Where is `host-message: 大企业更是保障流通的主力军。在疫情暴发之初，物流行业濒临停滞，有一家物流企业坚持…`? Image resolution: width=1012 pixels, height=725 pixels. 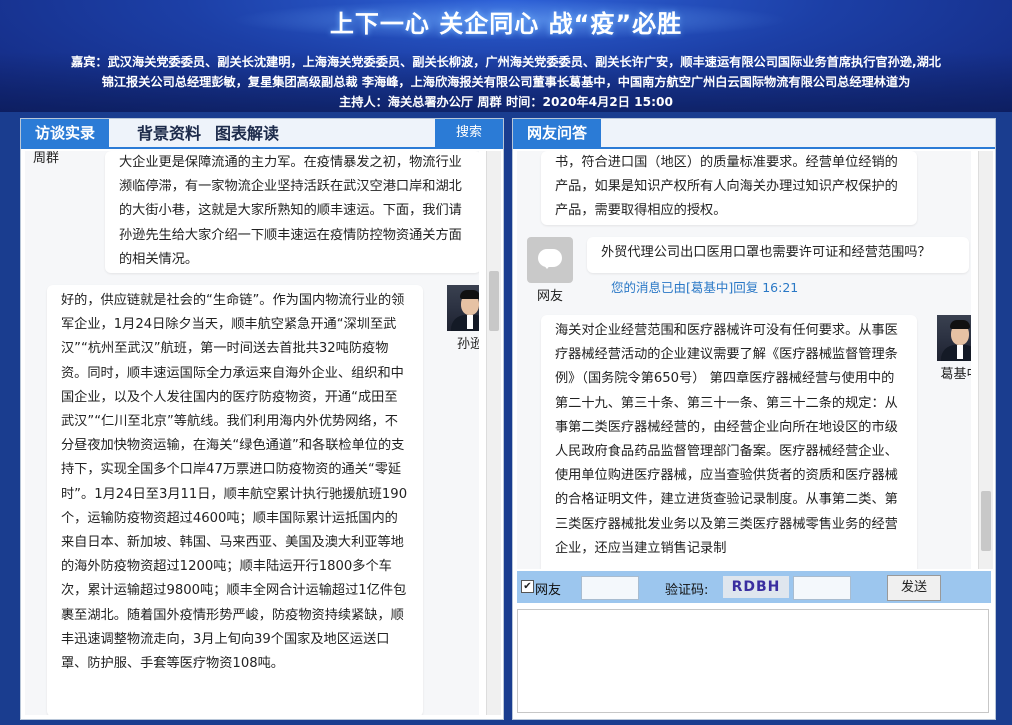 host-message: 大企业更是保障流通的主力军。在疫情暴发之初，物流行业濒临停滞，有一家物流企业坚持… is located at coordinates (292, 212).